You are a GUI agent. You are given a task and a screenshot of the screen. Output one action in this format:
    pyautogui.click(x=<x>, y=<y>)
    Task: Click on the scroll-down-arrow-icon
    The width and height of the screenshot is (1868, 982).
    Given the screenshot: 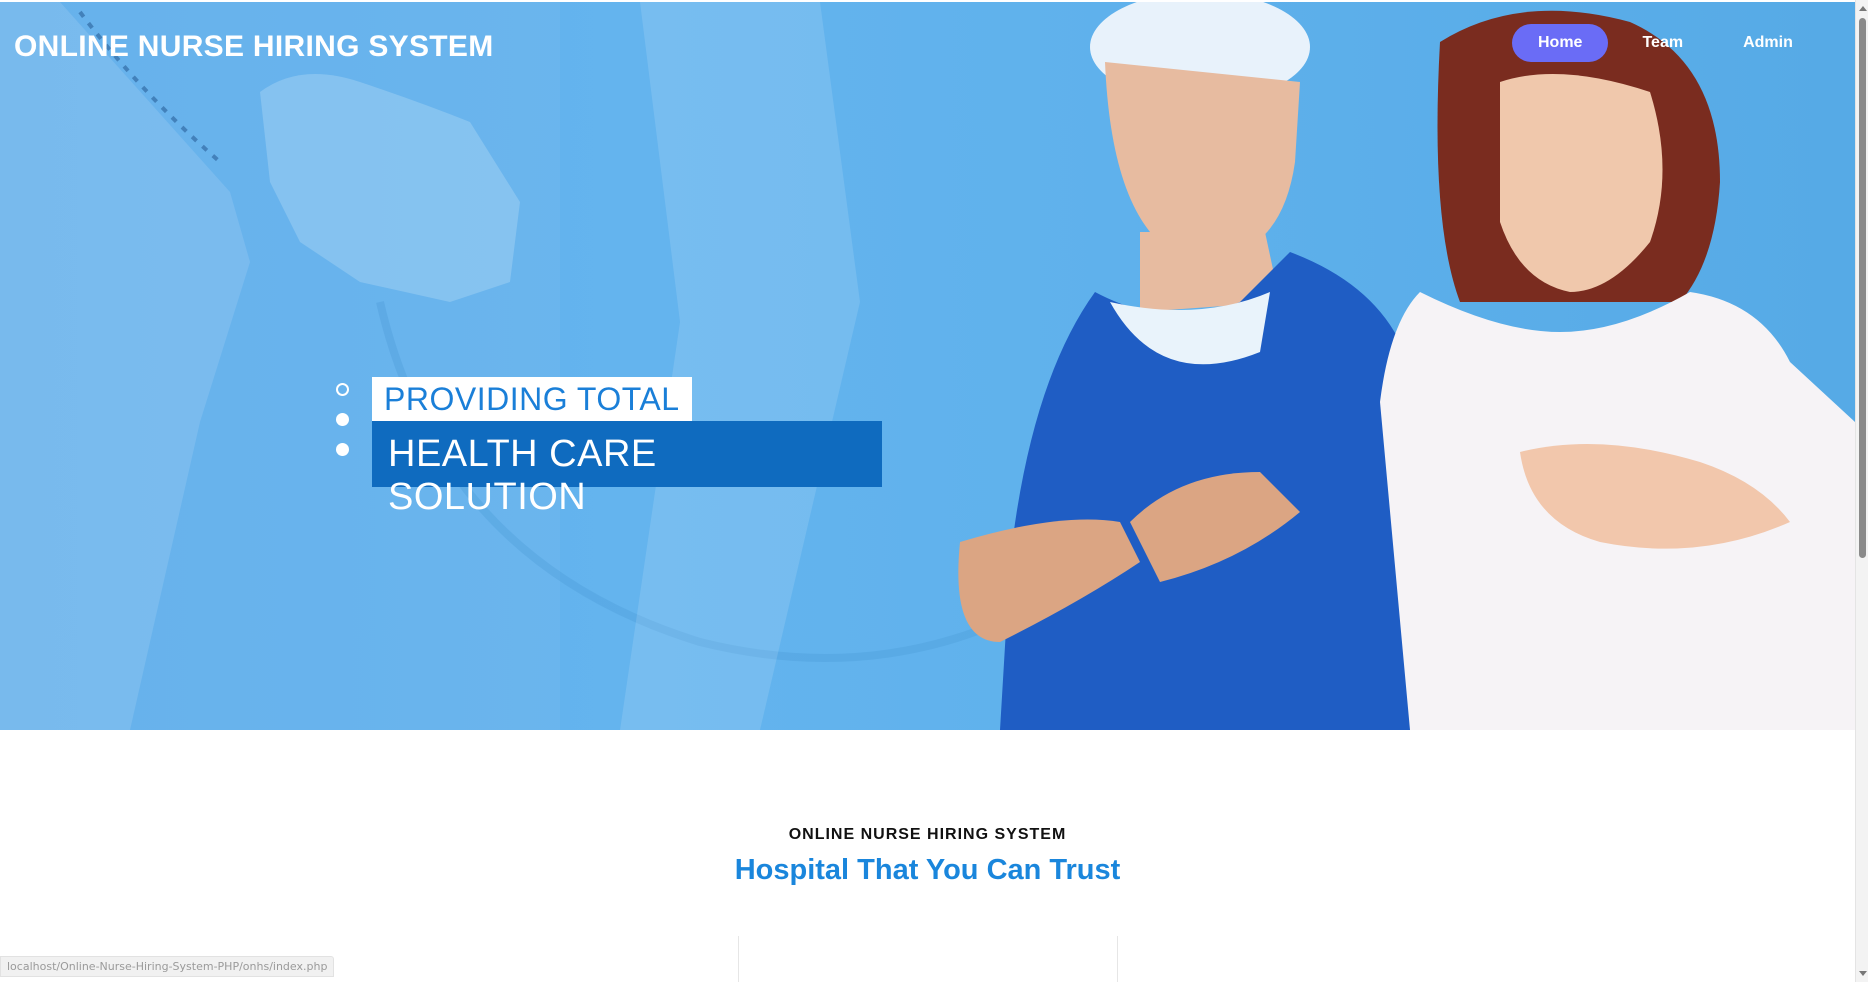 What is the action you would take?
    pyautogui.click(x=1863, y=973)
    